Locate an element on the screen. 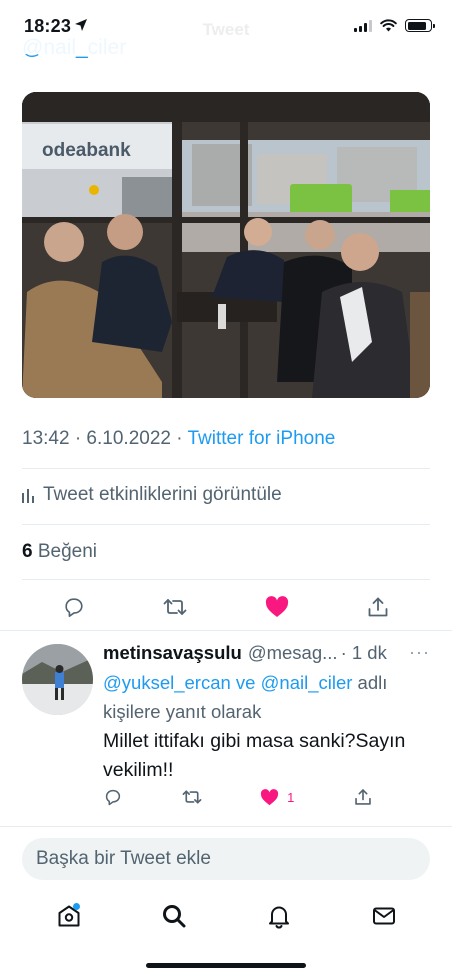 The image size is (452, 979). search-icon is located at coordinates (173, 916).